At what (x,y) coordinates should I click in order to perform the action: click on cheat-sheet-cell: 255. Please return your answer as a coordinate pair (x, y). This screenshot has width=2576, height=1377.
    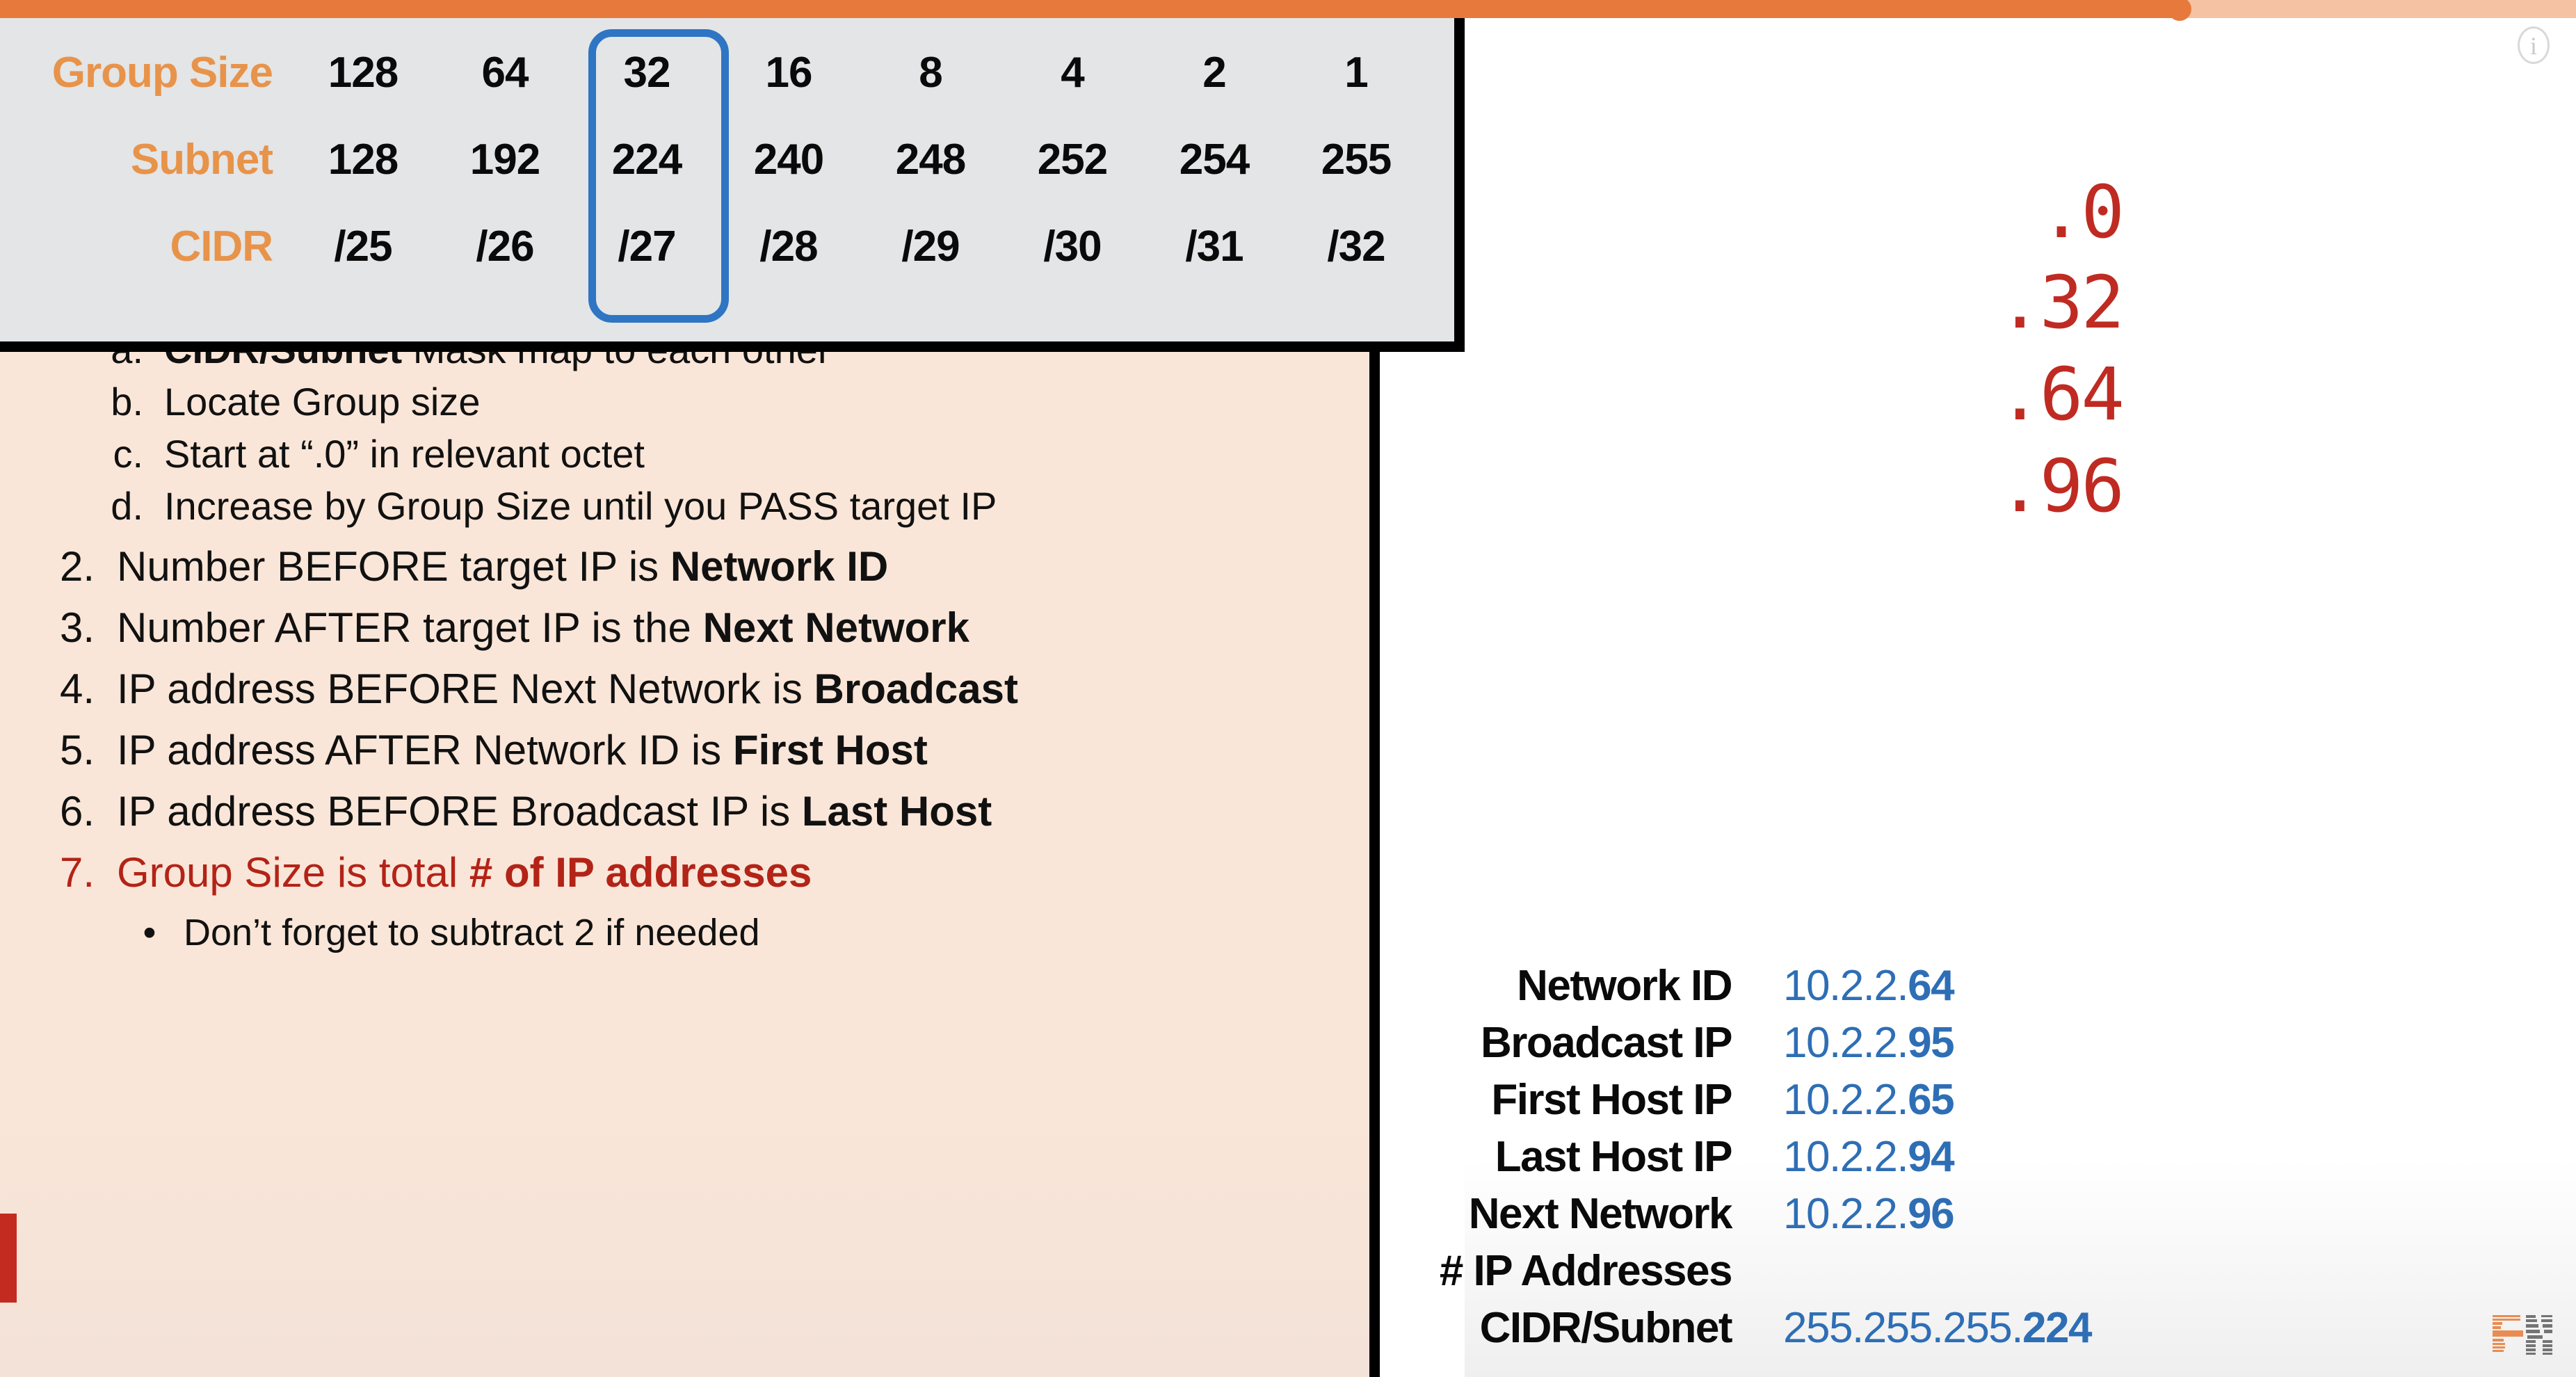
    Looking at the image, I should click on (1356, 159).